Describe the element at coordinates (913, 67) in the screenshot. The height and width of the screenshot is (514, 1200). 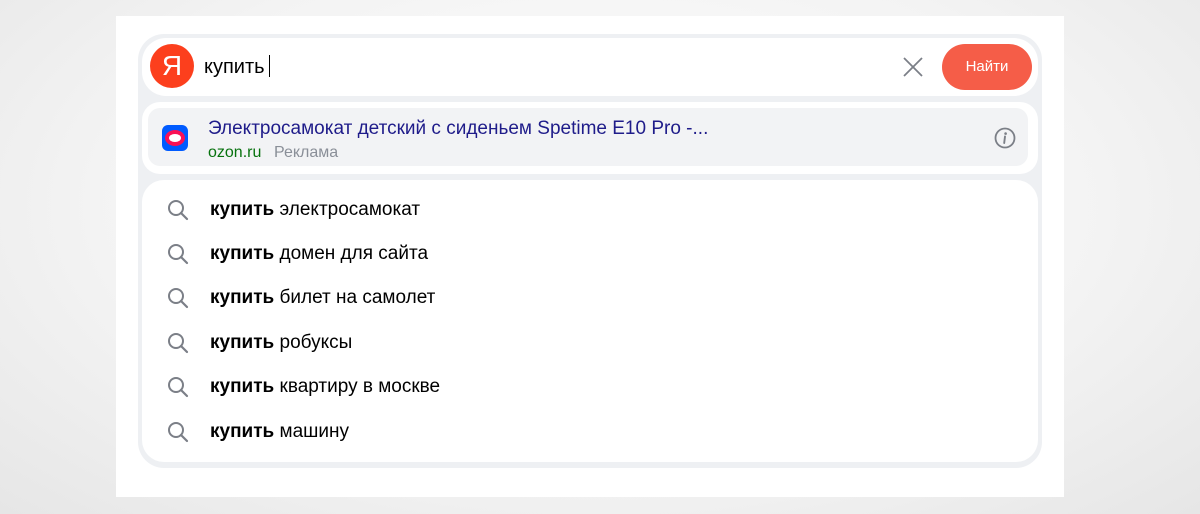
I see `close-icon` at that location.